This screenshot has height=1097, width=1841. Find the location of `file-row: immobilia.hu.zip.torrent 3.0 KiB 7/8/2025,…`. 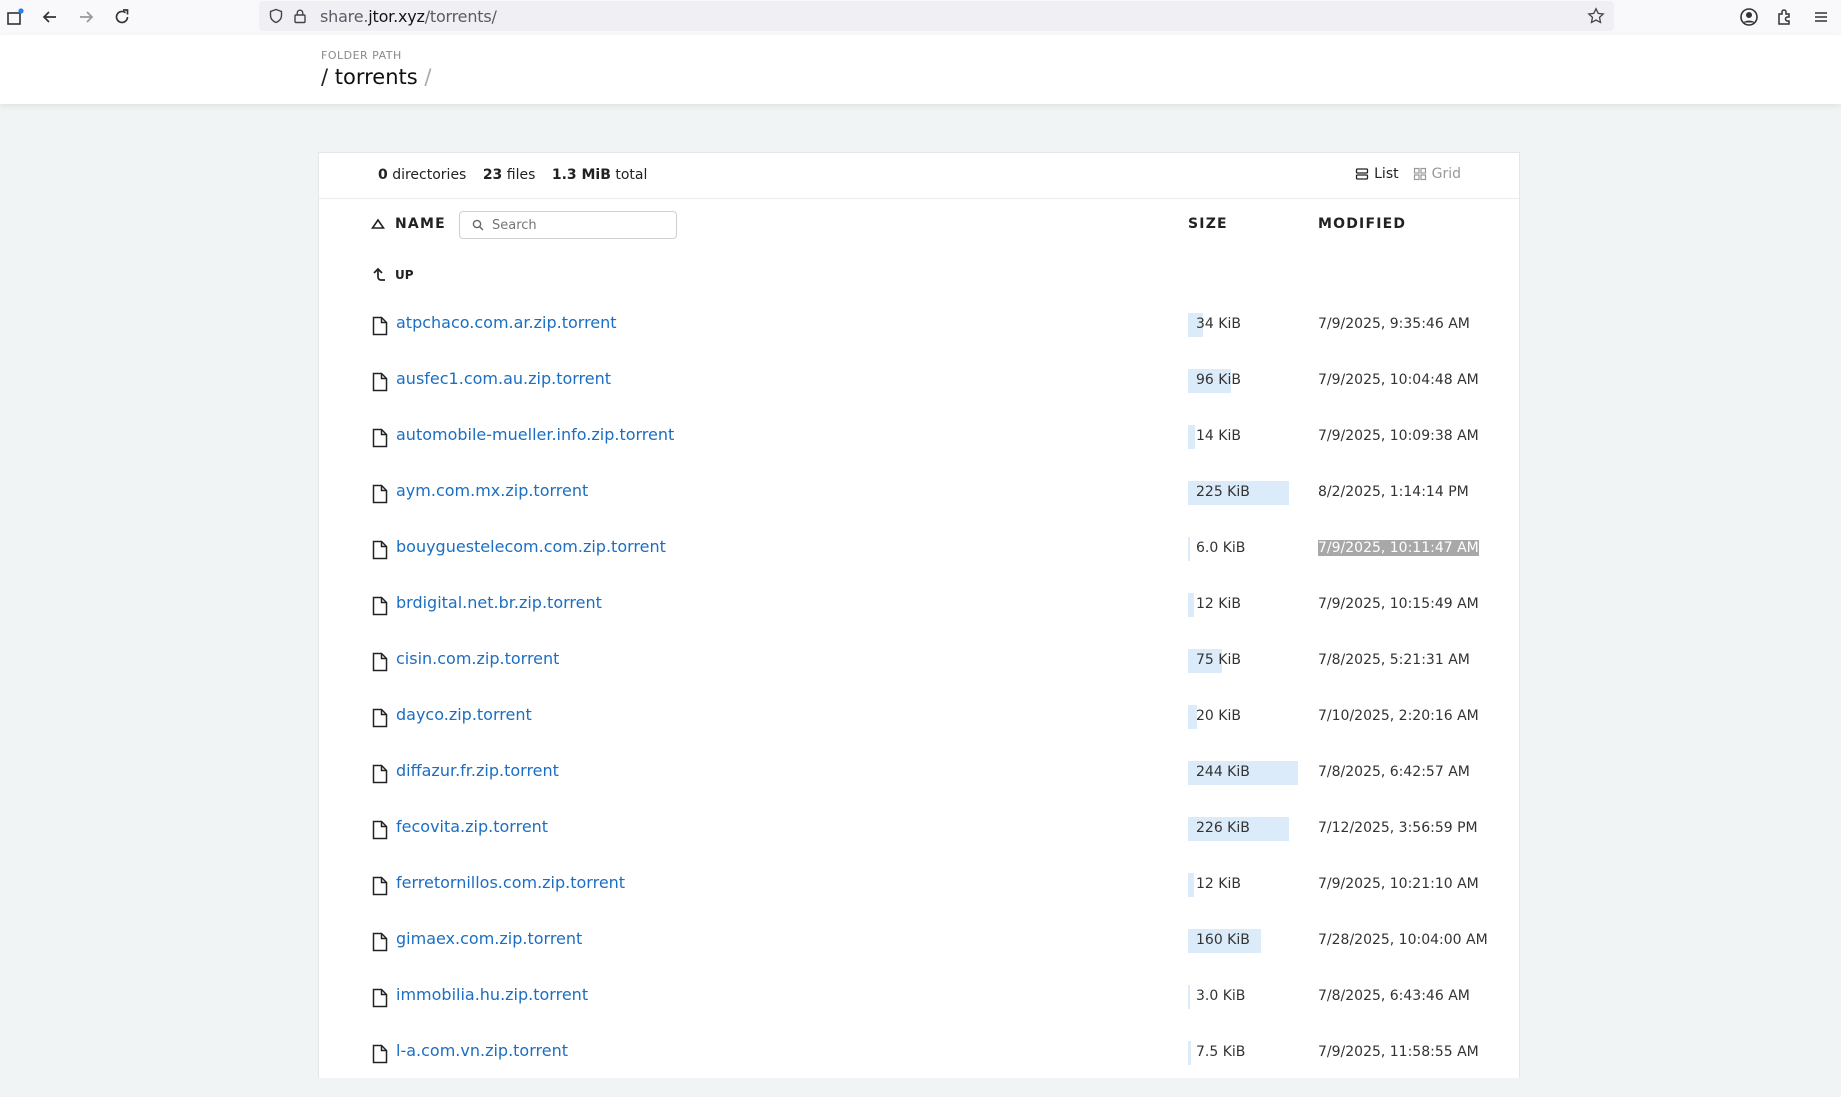

file-row: immobilia.hu.zip.torrent 3.0 KiB 7/8/2025,… is located at coordinates (919, 1013).